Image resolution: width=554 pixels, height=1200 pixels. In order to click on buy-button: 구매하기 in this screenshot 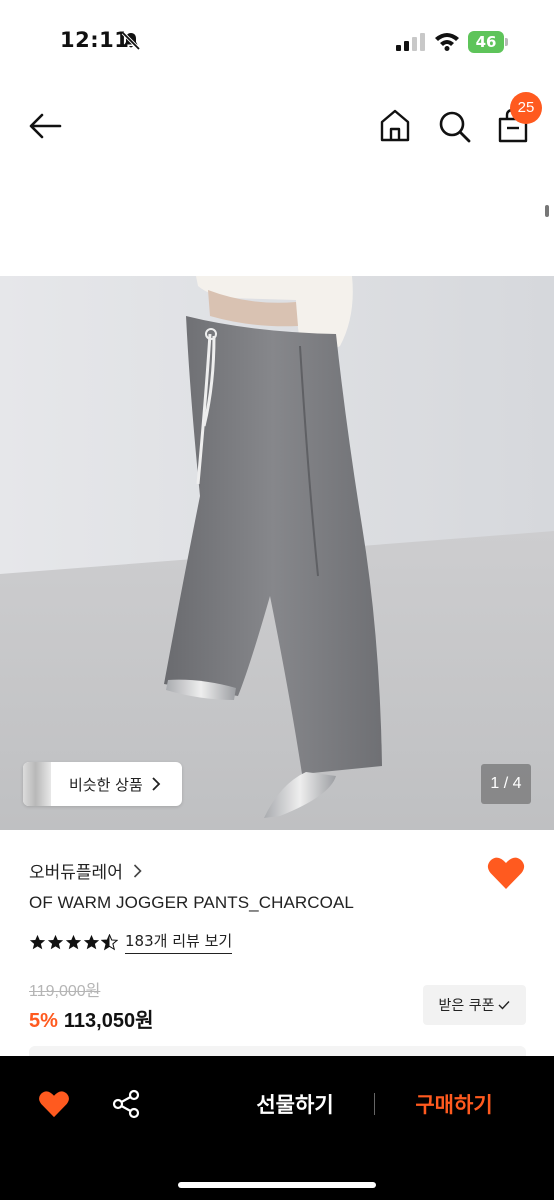, I will do `click(454, 1105)`.